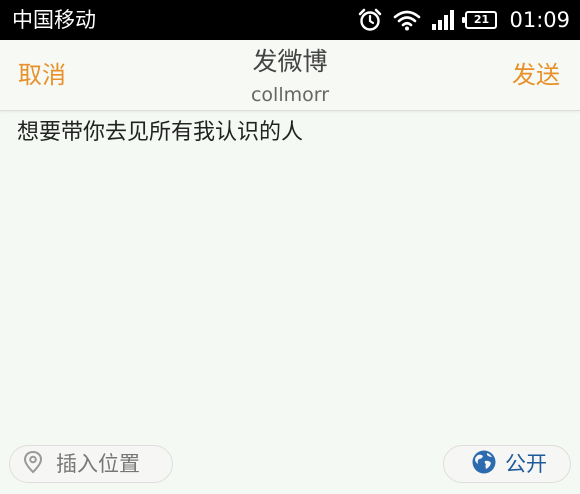  What do you see at coordinates (98, 464) in the screenshot?
I see `insert-location-label: 插入位置` at bounding box center [98, 464].